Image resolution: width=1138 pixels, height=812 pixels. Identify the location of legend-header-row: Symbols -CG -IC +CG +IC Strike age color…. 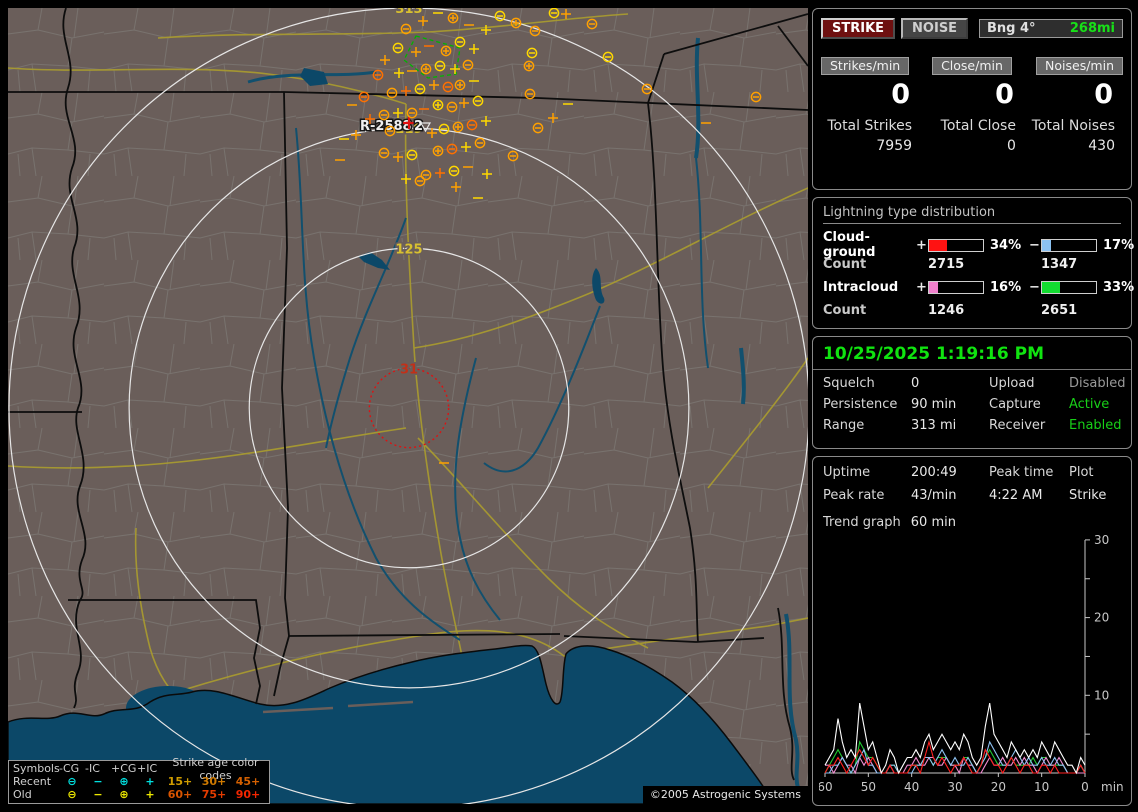
(139, 769).